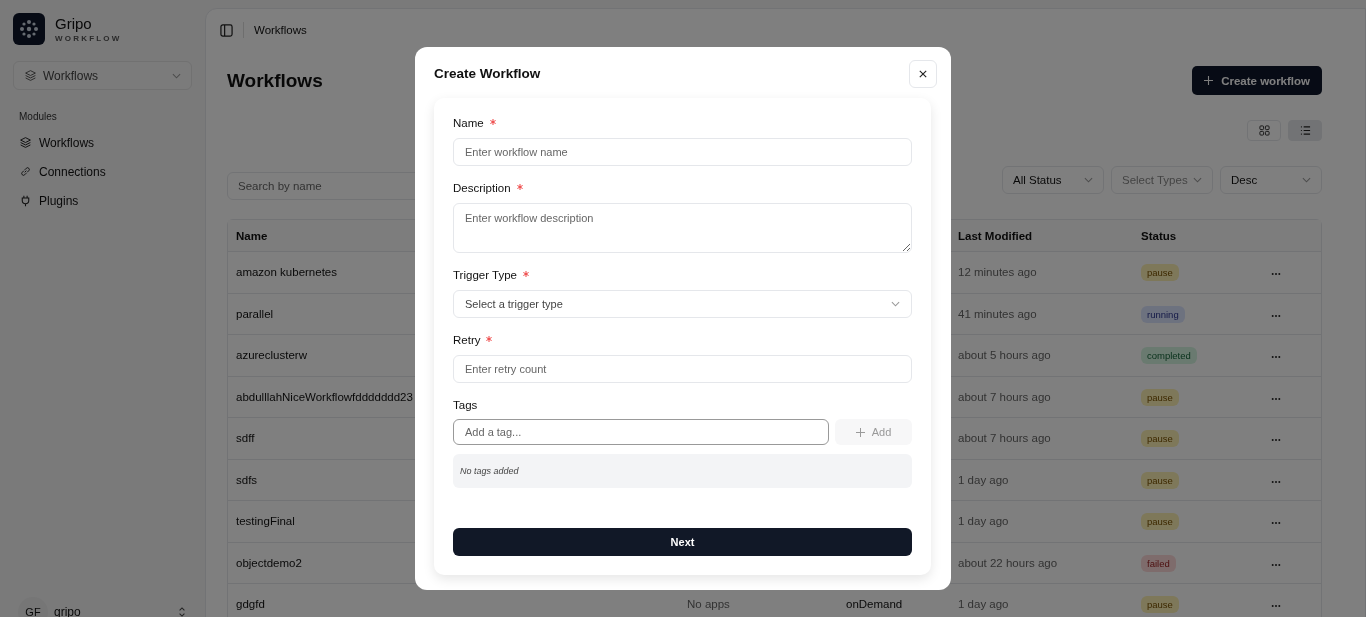  Describe the element at coordinates (88, 38) in the screenshot. I see `brand-subtitle: WORKFLOW` at that location.